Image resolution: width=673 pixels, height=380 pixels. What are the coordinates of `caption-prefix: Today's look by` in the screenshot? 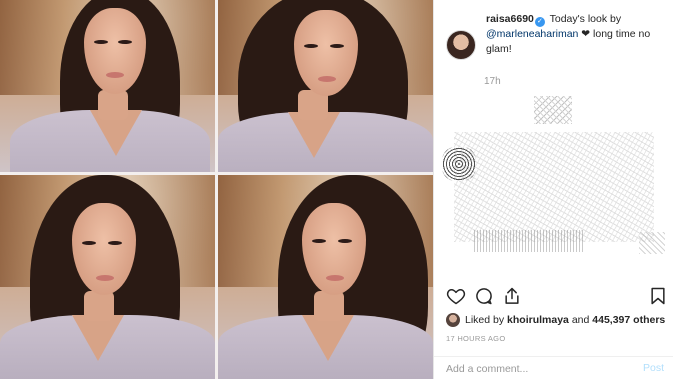 It's located at (585, 19).